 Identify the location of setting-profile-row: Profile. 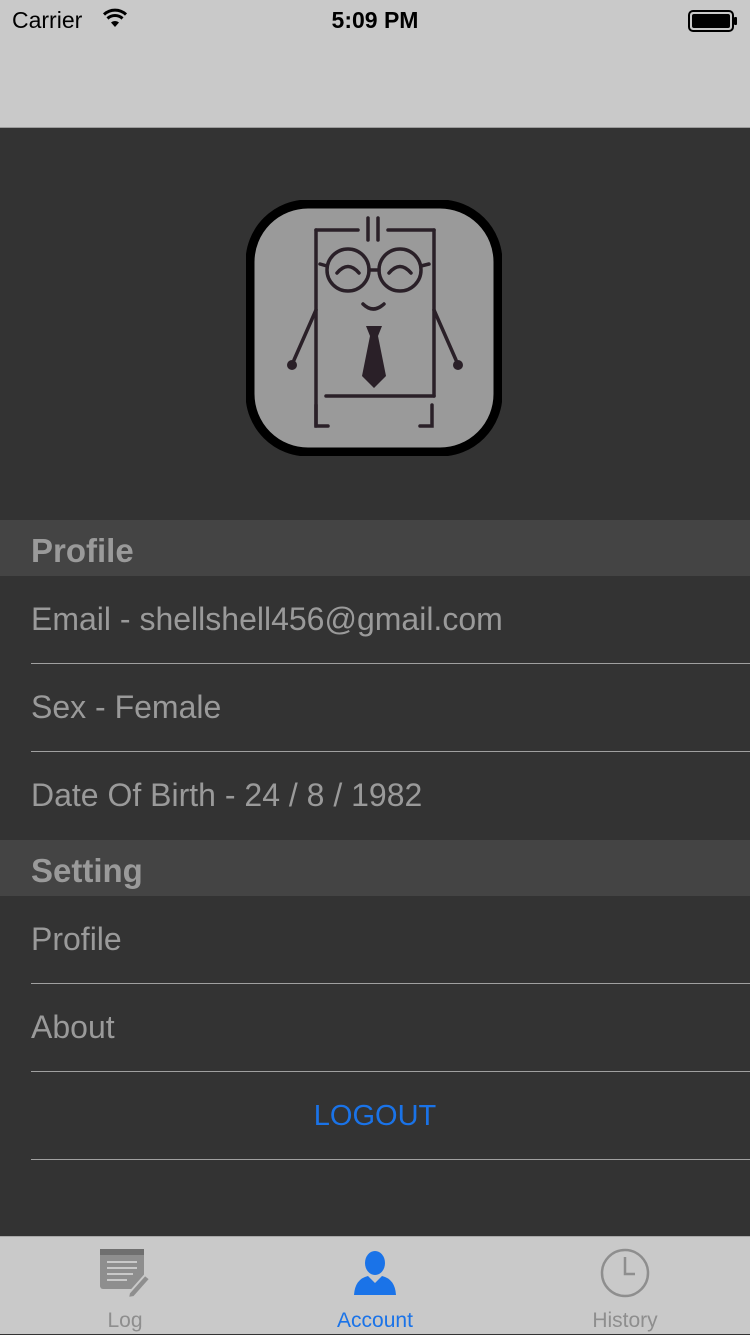
(375, 940).